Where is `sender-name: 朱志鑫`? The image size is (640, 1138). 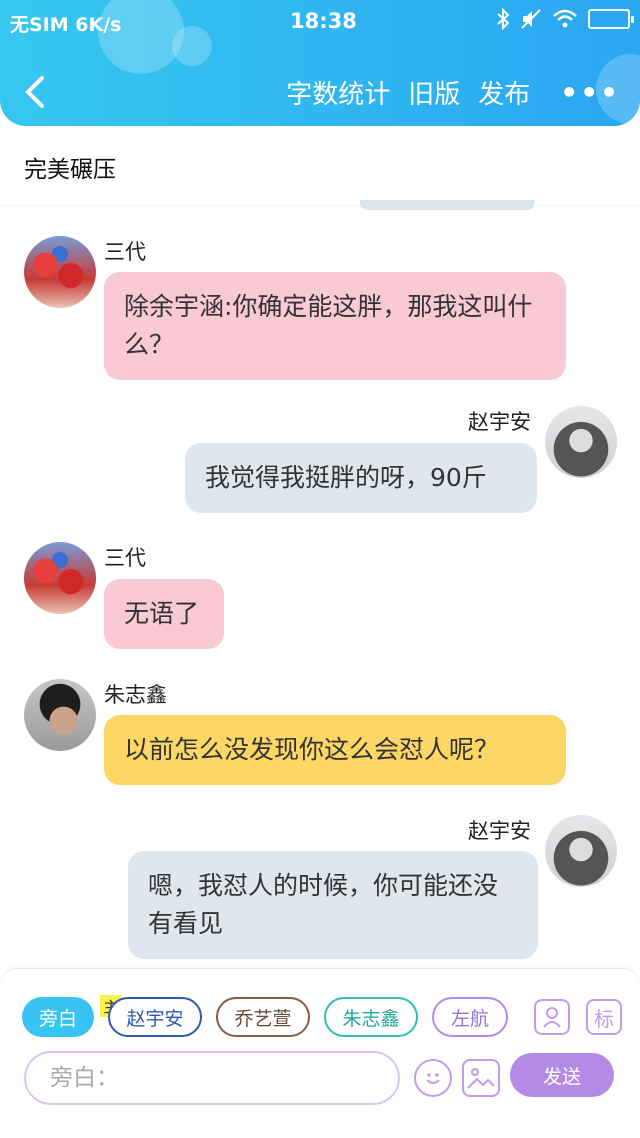 sender-name: 朱志鑫 is located at coordinates (135, 695).